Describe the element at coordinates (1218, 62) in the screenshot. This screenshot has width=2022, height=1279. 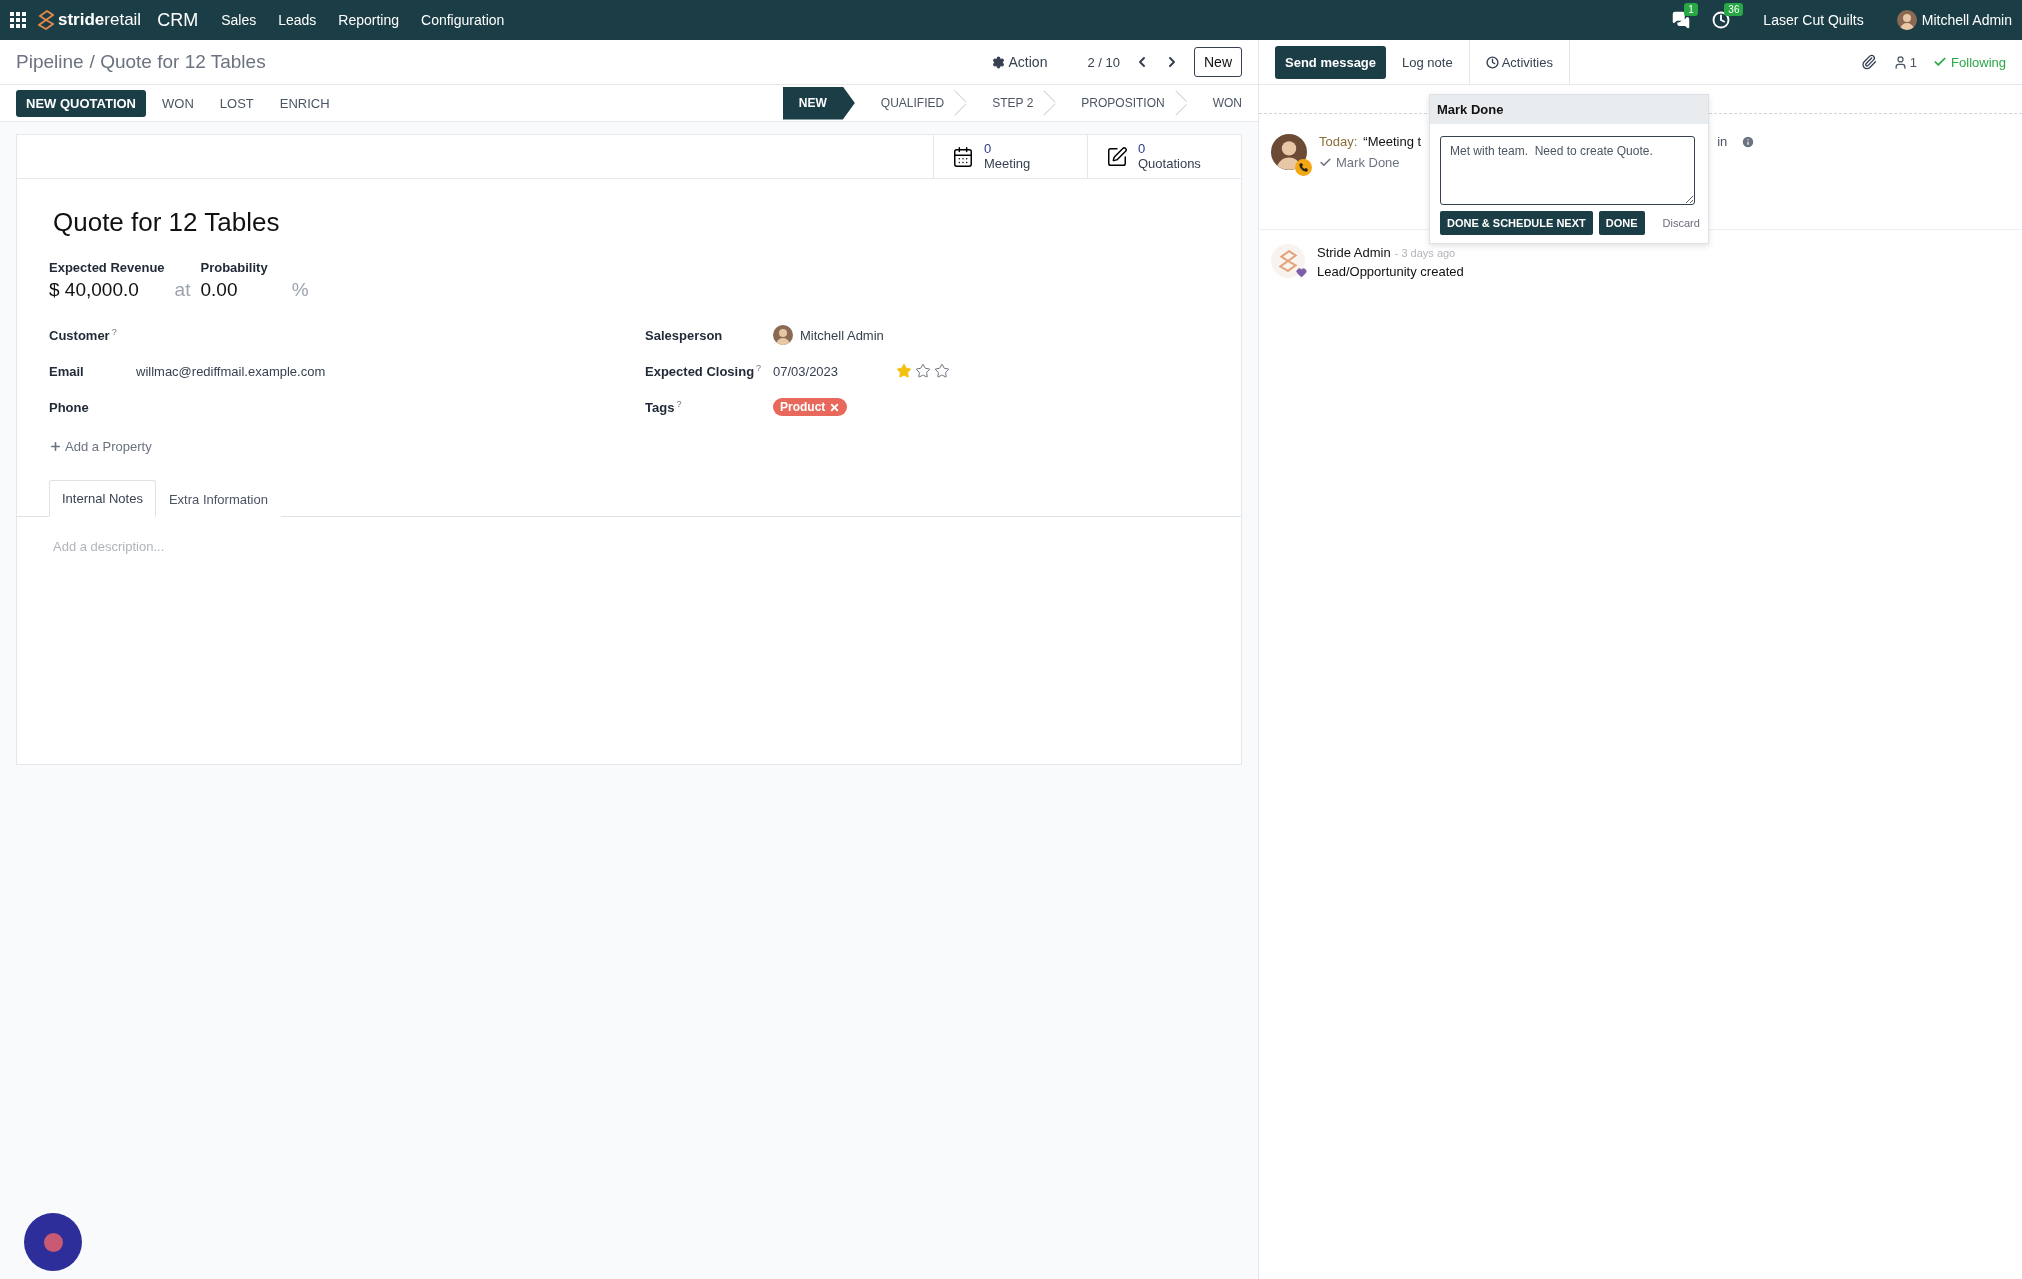
I see `new-button: New` at that location.